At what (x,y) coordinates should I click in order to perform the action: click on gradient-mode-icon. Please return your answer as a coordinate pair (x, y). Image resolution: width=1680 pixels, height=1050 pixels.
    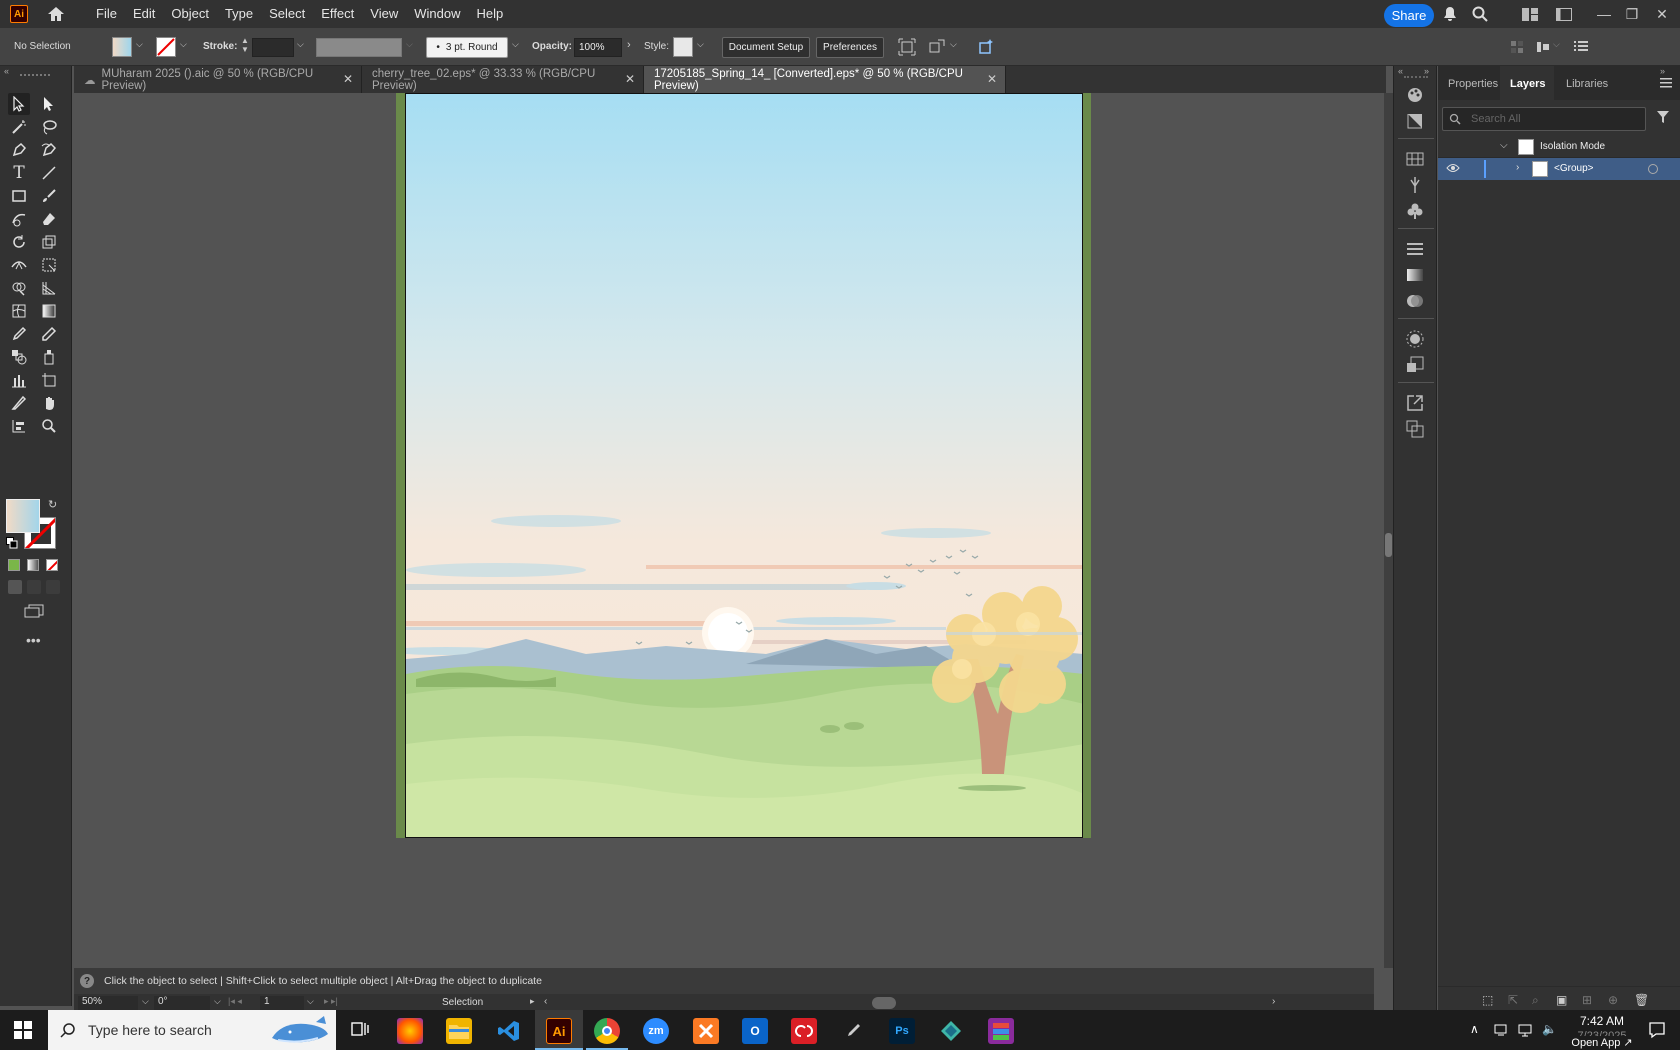
    Looking at the image, I should click on (33, 565).